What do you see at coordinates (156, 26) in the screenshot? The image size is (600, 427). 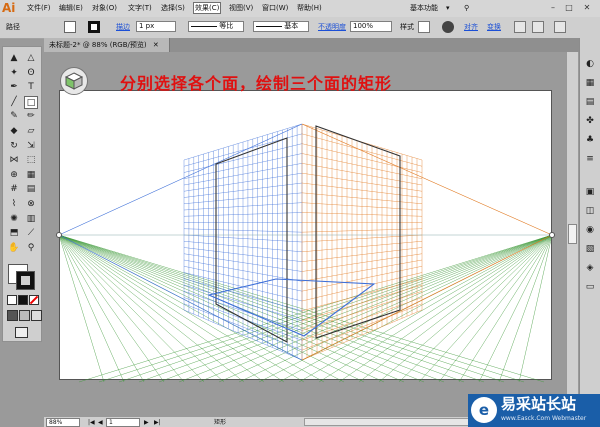 I see `stroke-weight-field: 1 px` at bounding box center [156, 26].